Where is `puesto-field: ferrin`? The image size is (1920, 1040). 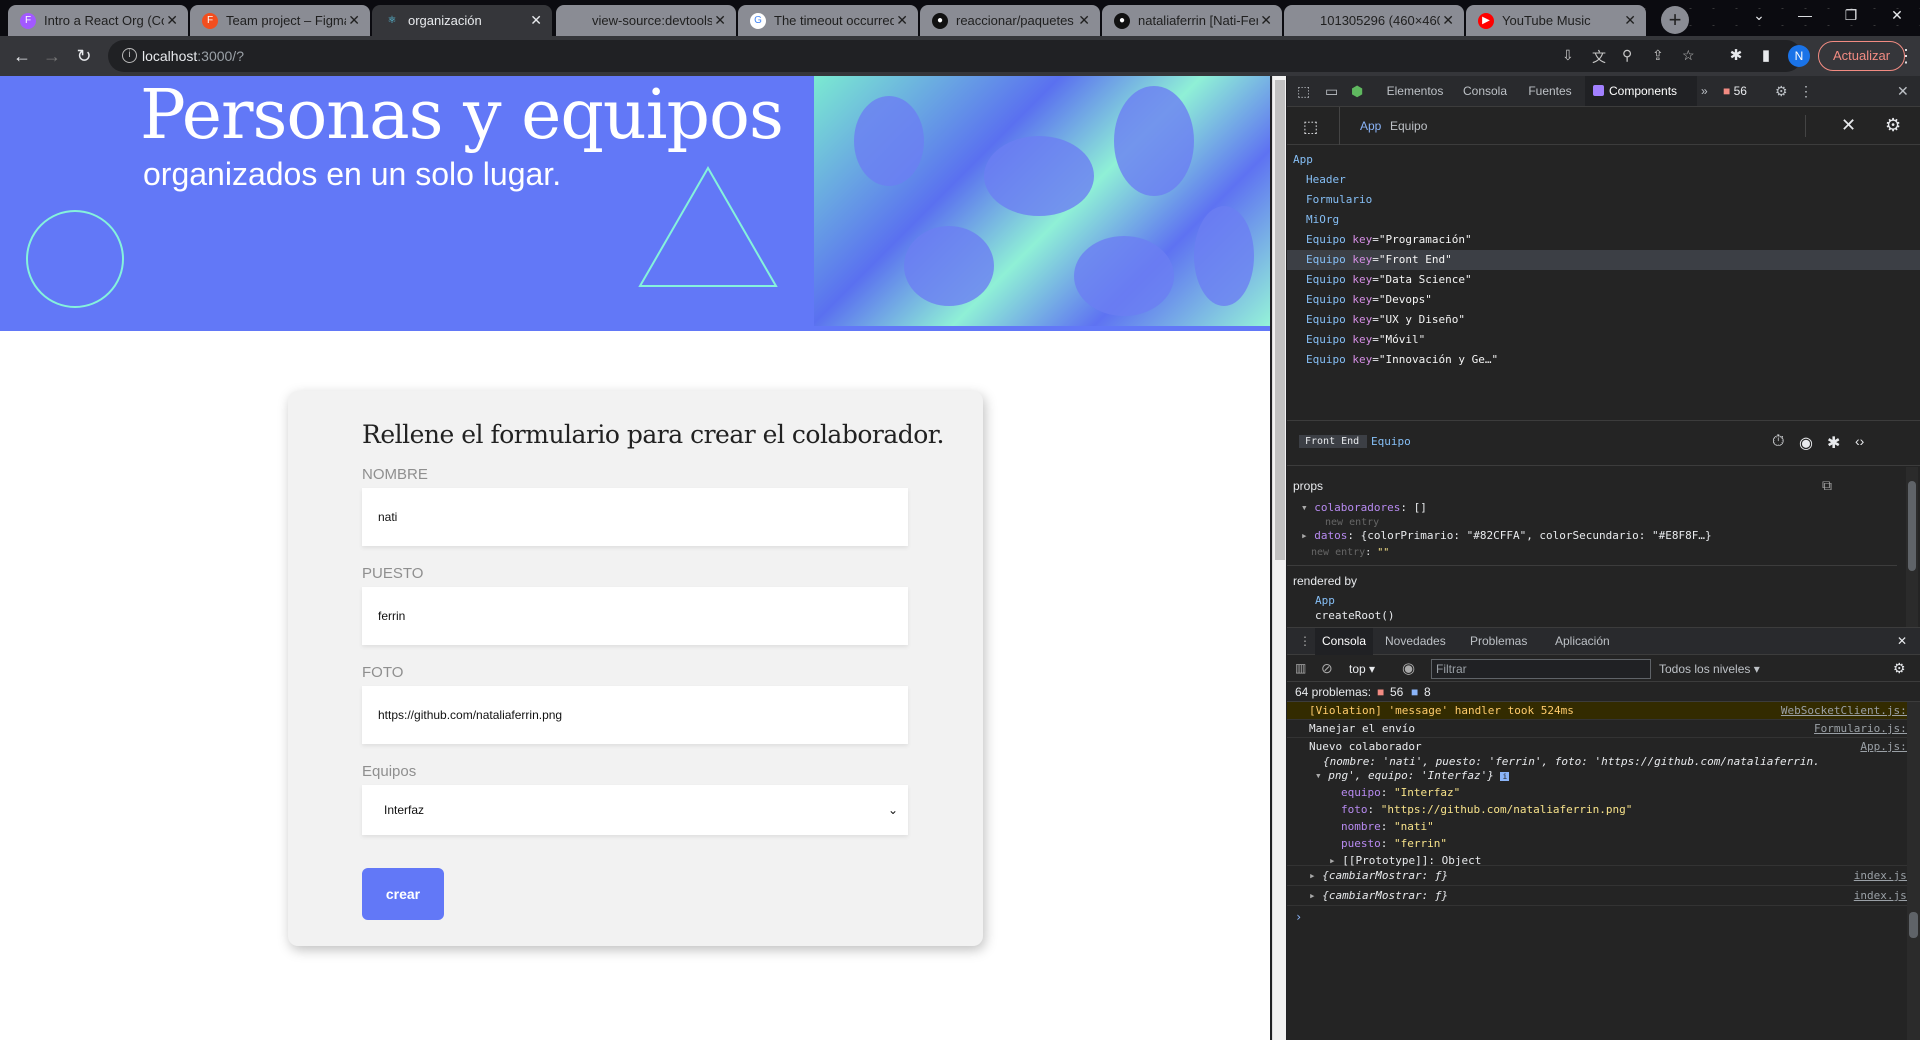
puesto-field: ferrin is located at coordinates (635, 616).